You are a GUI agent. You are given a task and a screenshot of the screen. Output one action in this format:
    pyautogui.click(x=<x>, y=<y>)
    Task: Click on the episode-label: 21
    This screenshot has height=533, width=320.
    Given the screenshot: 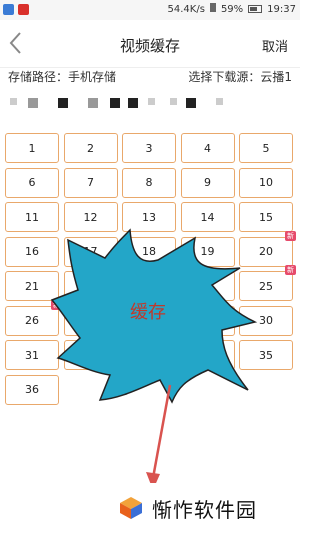 What is the action you would take?
    pyautogui.click(x=32, y=286)
    